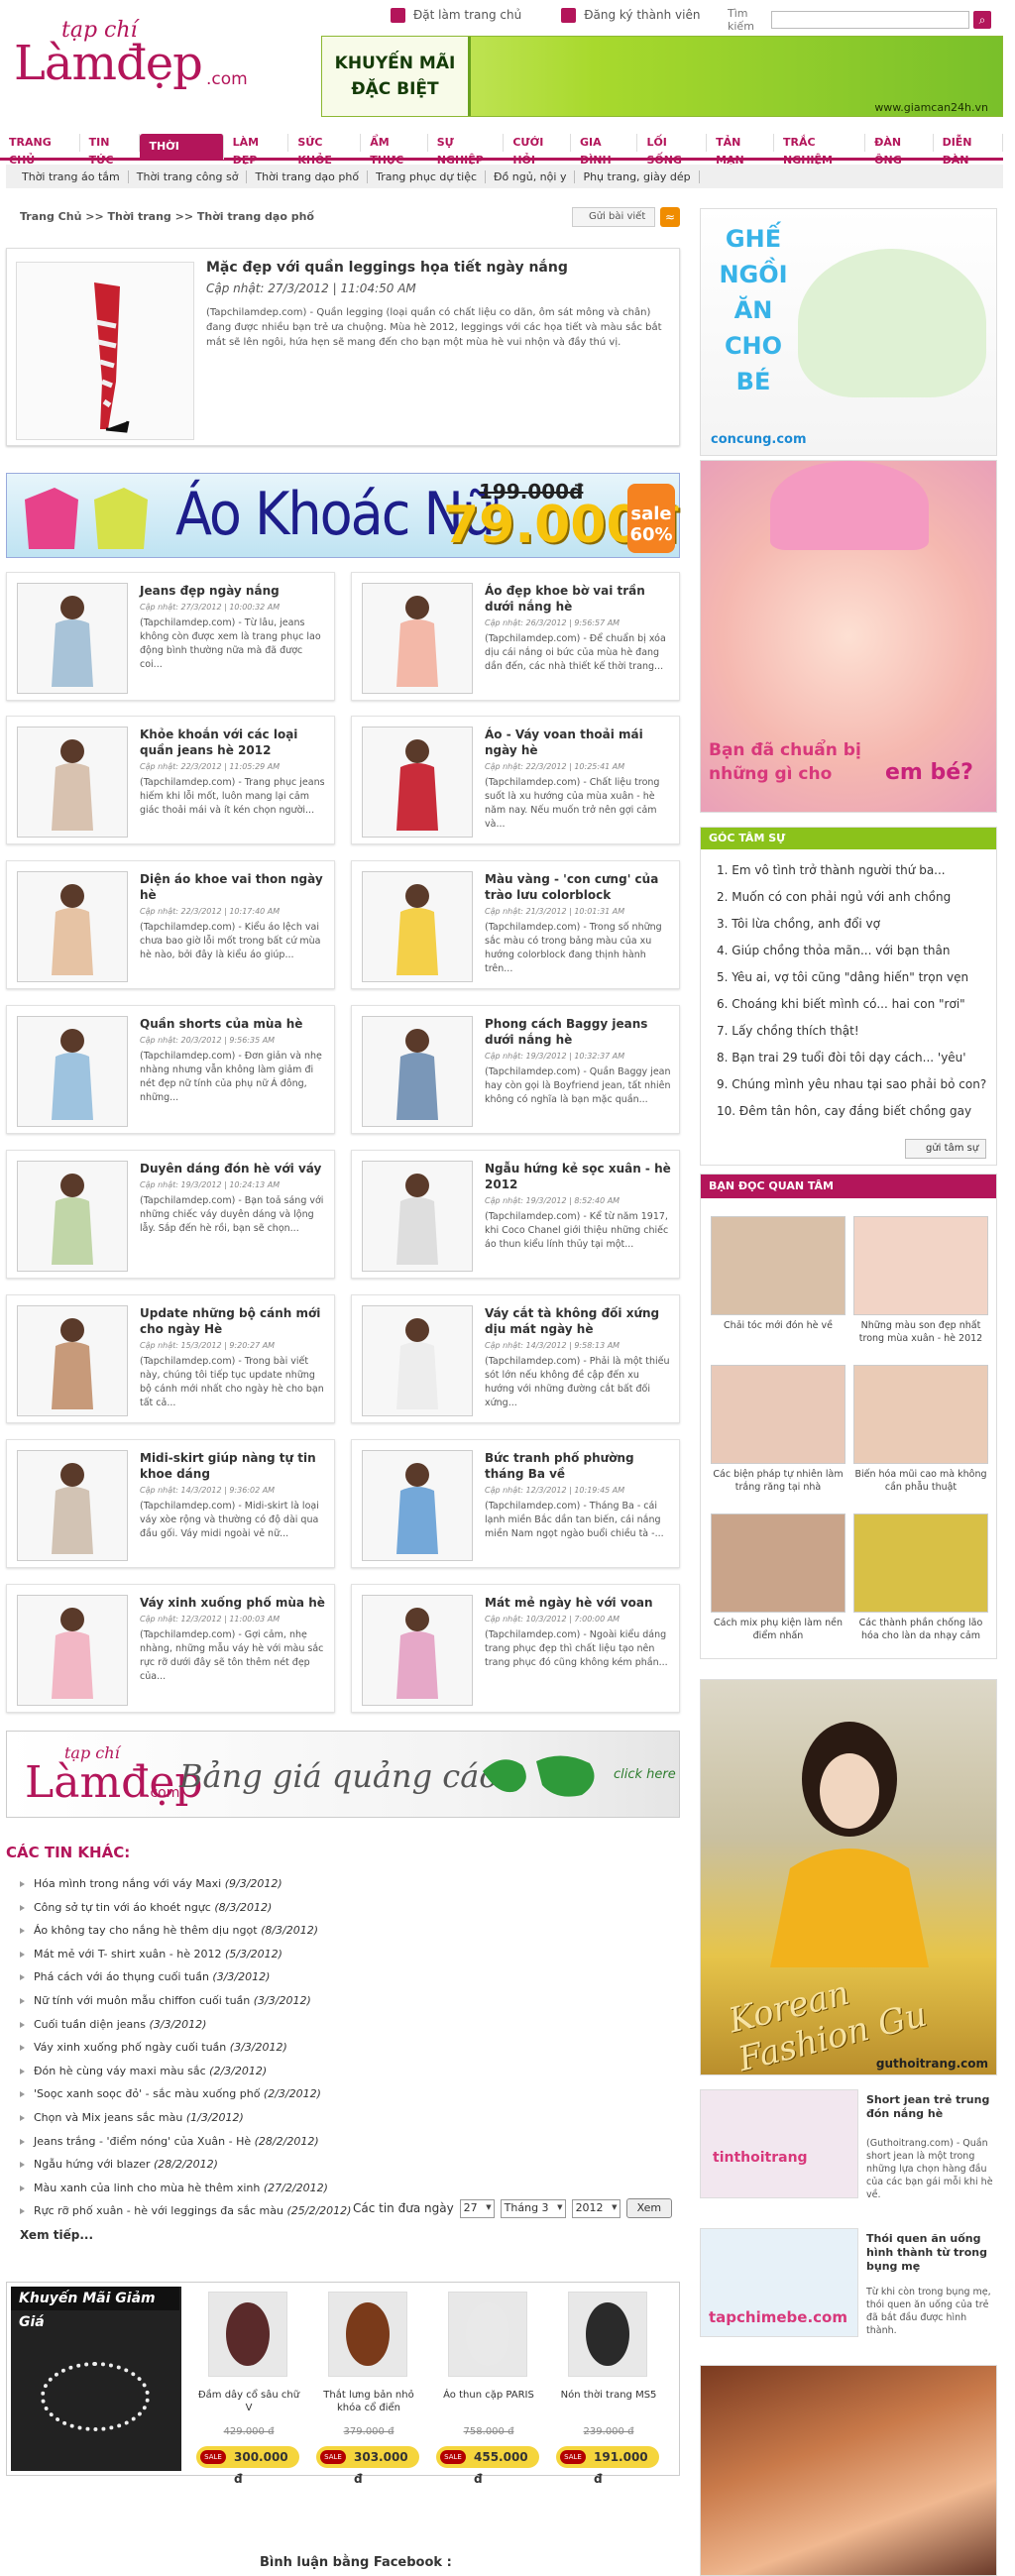 This screenshot has width=1015, height=2576. I want to click on article-title: Diện áo khoe vai thon ngày hè, so click(233, 887).